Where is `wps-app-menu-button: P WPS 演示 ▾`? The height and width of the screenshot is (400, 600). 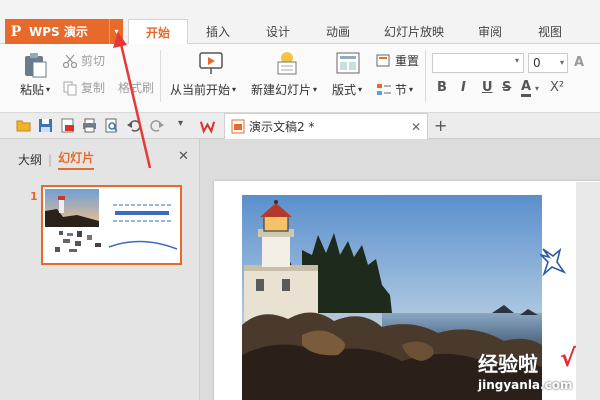
wps-app-menu-button: P WPS 演示 ▾ is located at coordinates (64, 31).